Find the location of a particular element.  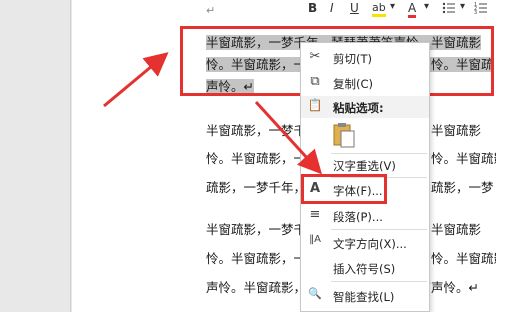

arrow-to-selection is located at coordinates (136, 80).